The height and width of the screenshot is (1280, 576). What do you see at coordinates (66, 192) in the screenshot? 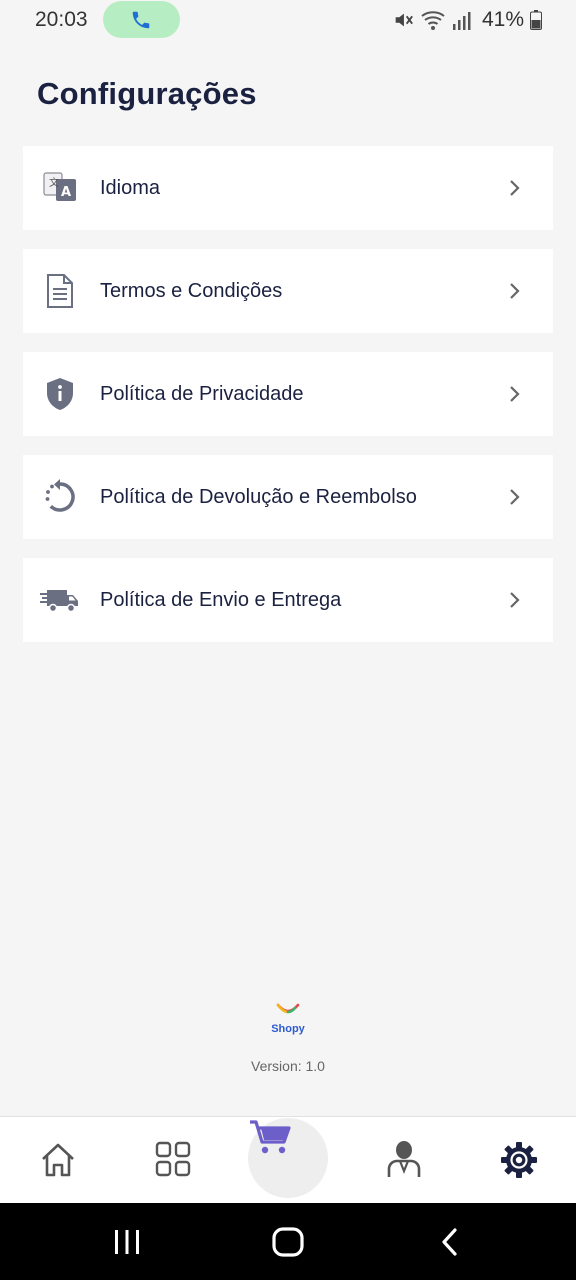
I see `svg-text: A` at bounding box center [66, 192].